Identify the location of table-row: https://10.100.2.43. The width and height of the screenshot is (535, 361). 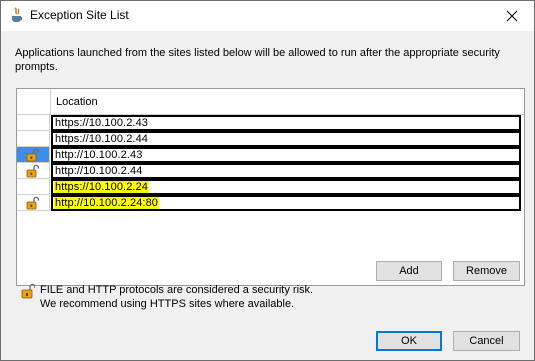
(270, 123).